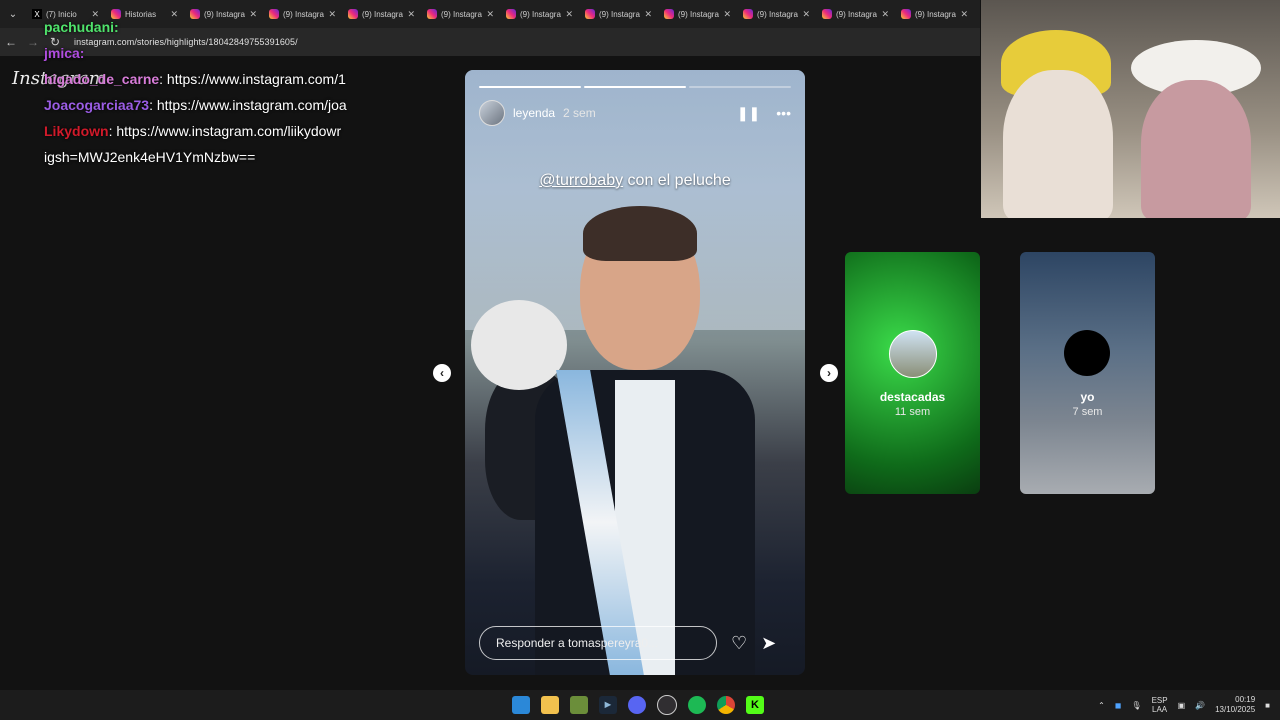 Image resolution: width=1280 pixels, height=720 pixels. I want to click on chat-message: igsh=MWJ2enk4eHV1YmNzbw==, so click(189, 157).